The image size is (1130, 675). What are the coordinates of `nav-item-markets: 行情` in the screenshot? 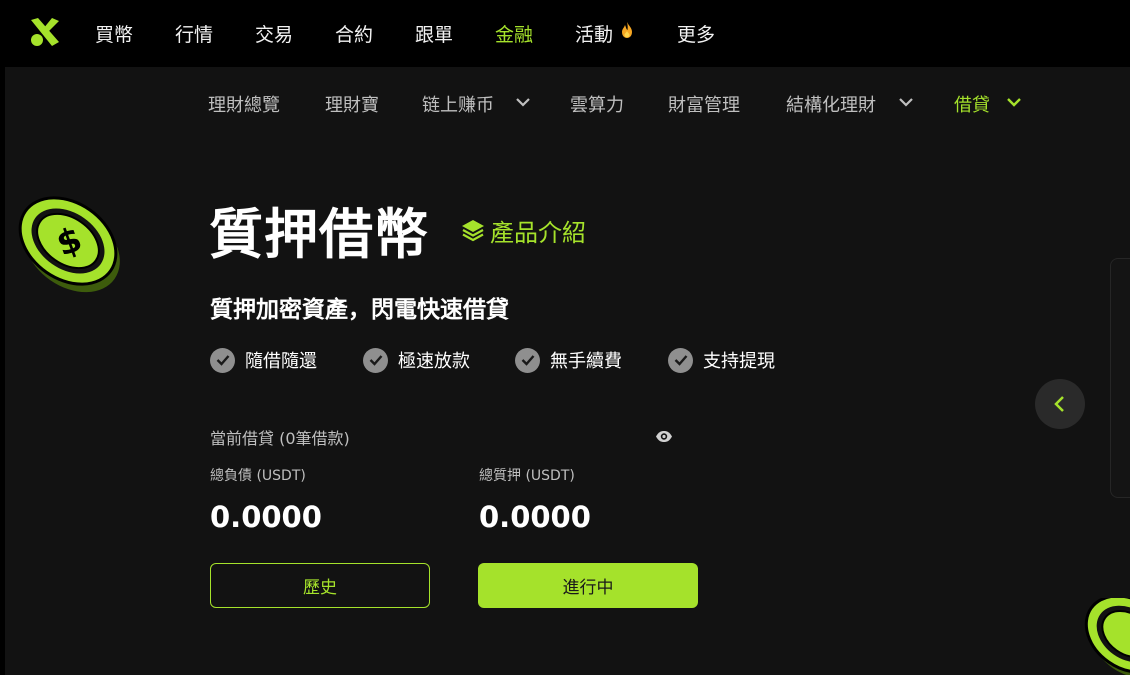 It's located at (194, 33).